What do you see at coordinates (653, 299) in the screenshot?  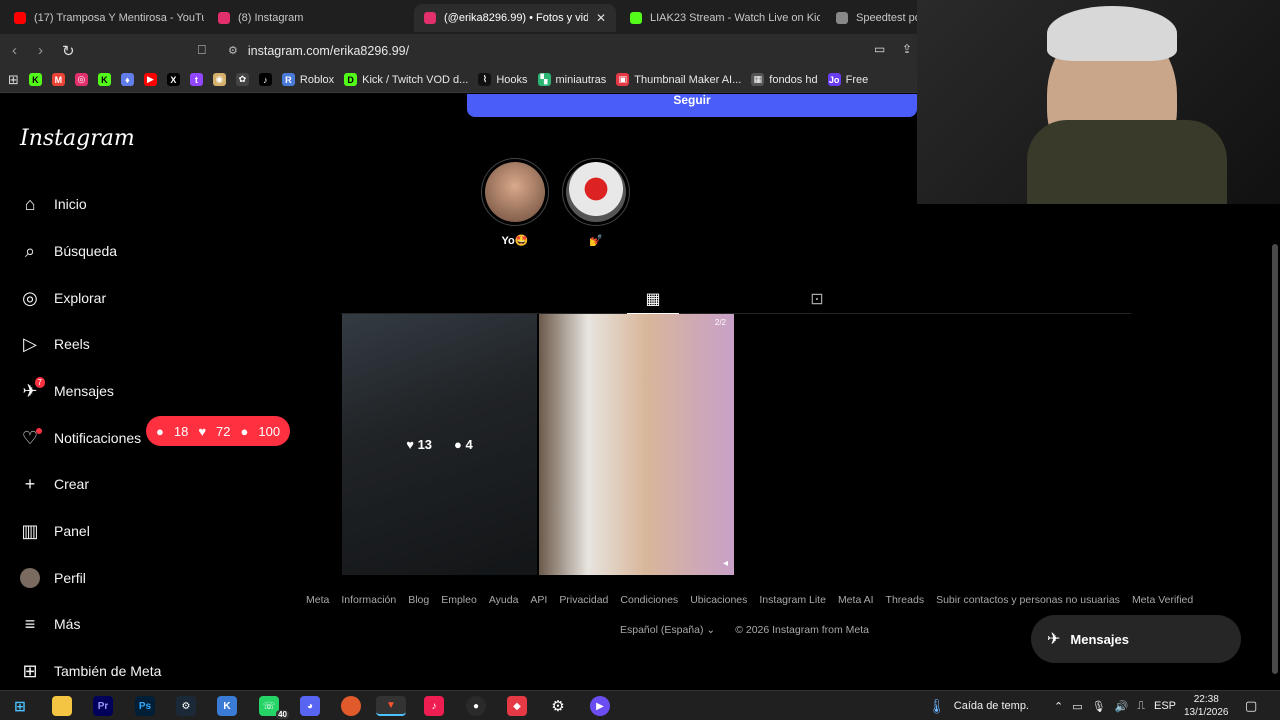 I see `posts-grid-icon: ▦` at bounding box center [653, 299].